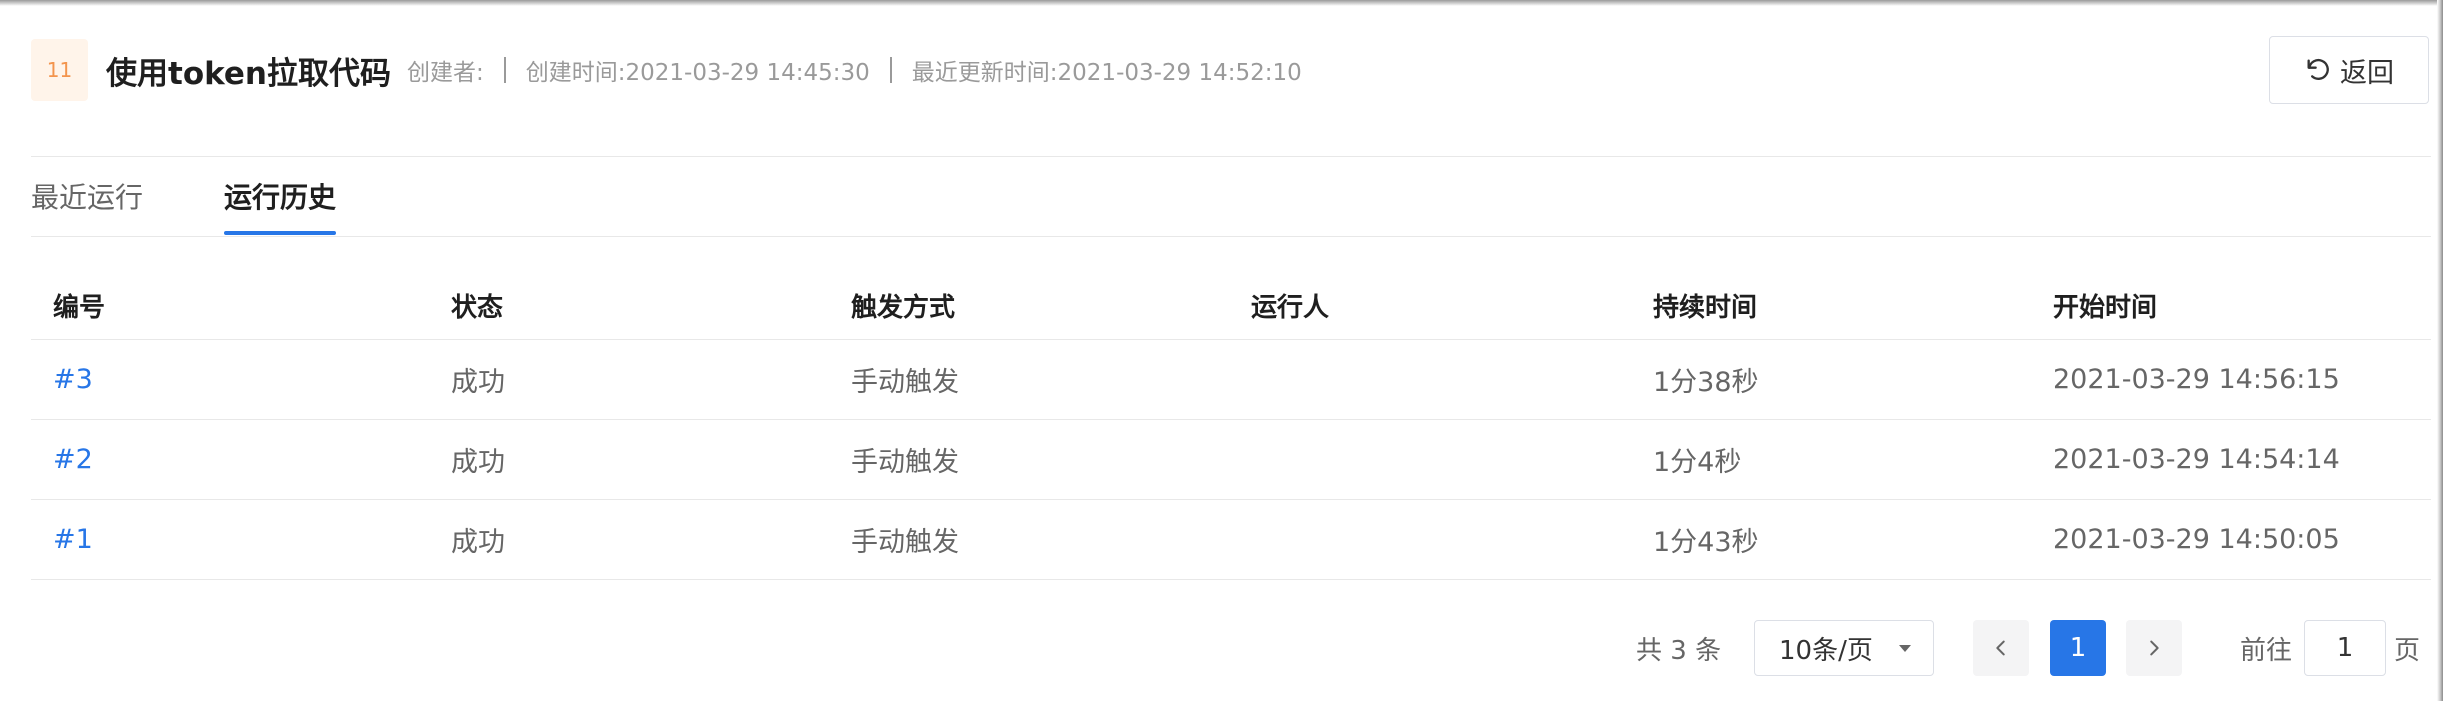  Describe the element at coordinates (1706, 542) in the screenshot. I see `run-duration: 1分43秒` at that location.